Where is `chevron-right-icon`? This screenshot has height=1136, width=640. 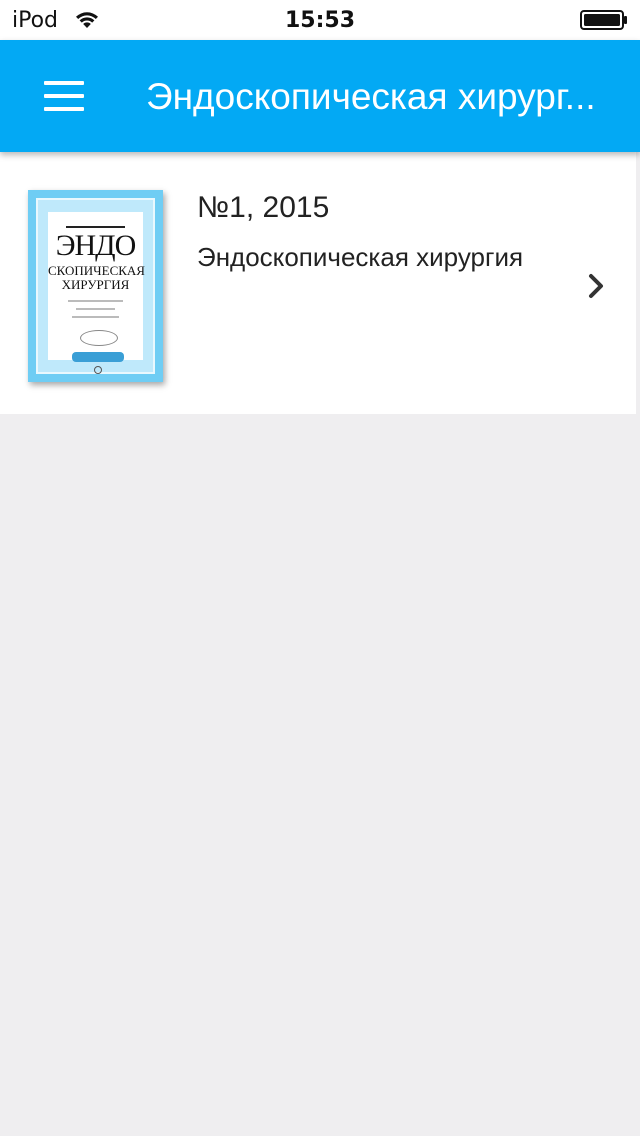
chevron-right-icon is located at coordinates (597, 286).